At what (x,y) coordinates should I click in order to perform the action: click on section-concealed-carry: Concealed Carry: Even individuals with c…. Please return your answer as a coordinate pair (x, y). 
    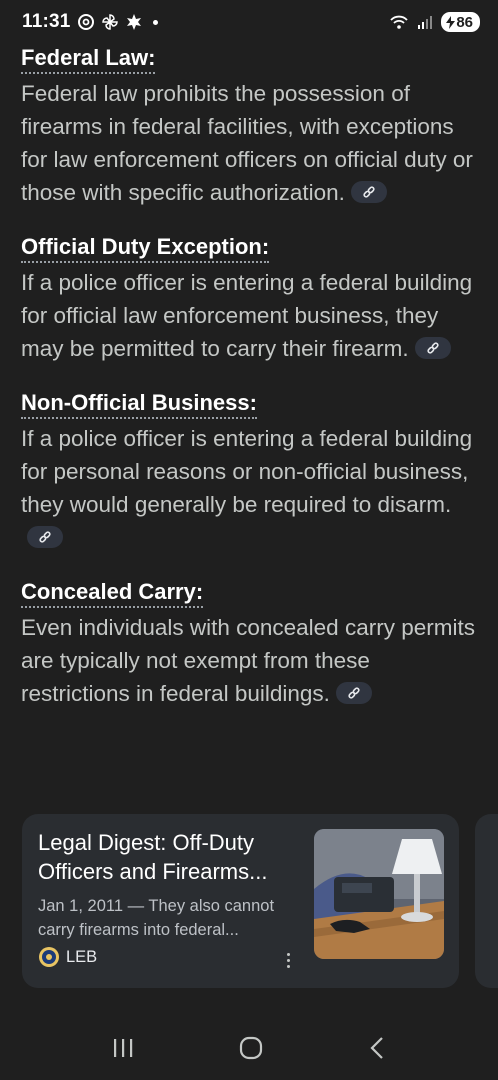
    Looking at the image, I should click on (251, 644).